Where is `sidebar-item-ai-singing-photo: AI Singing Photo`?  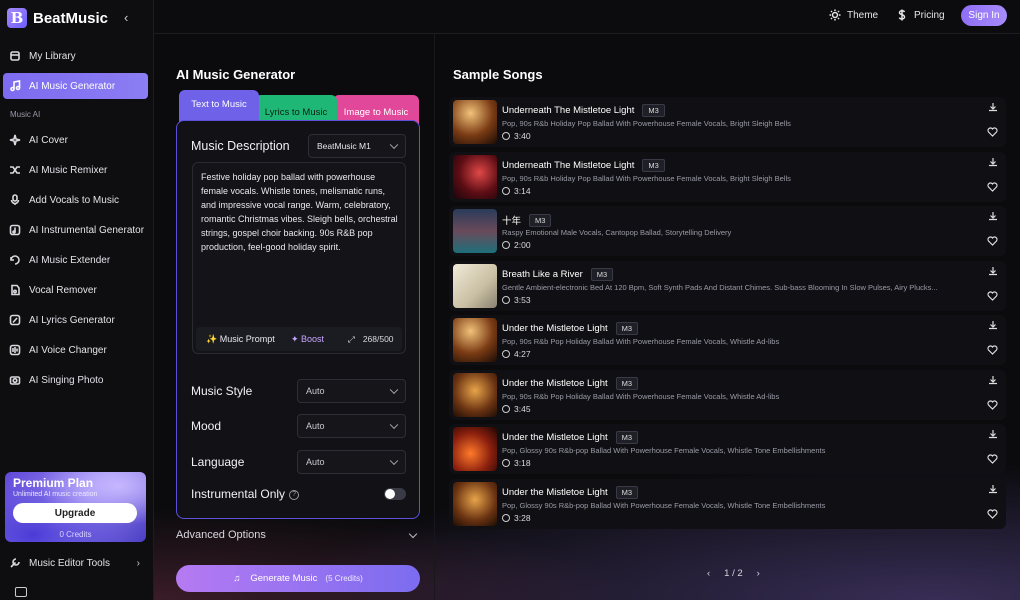 sidebar-item-ai-singing-photo: AI Singing Photo is located at coordinates (75, 380).